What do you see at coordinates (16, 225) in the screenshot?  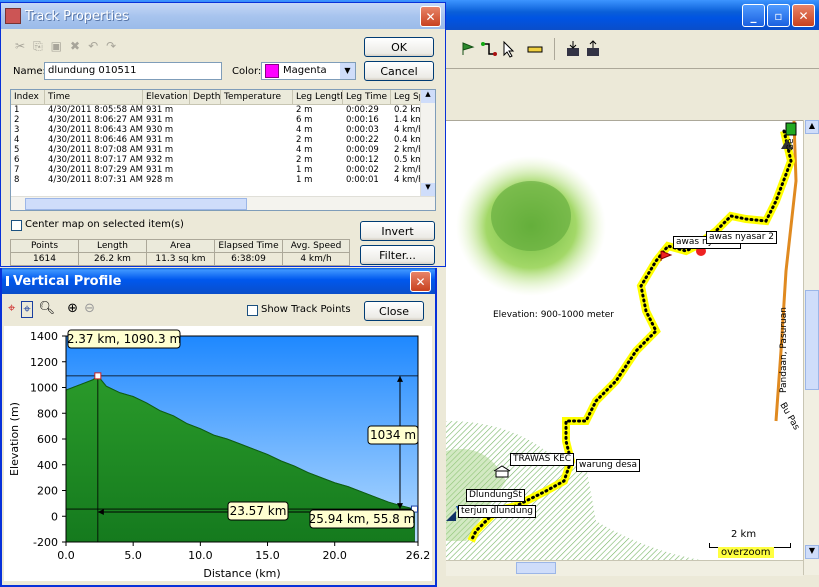 I see `center-map-checkbox` at bounding box center [16, 225].